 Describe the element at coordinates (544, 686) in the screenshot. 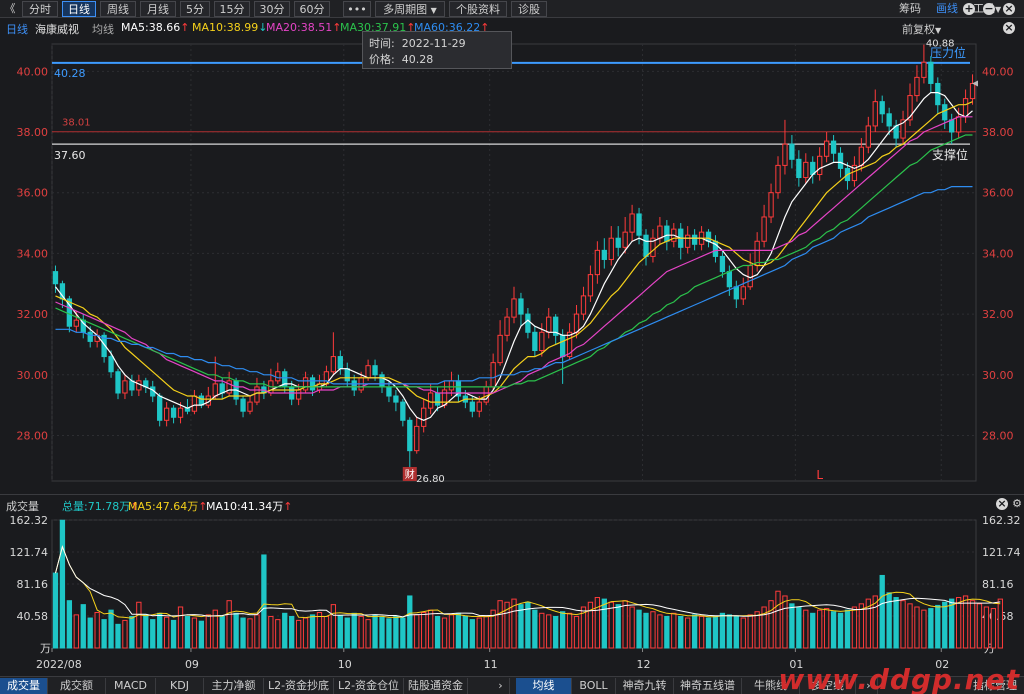

I see `overlay-tab-0: 均线` at that location.